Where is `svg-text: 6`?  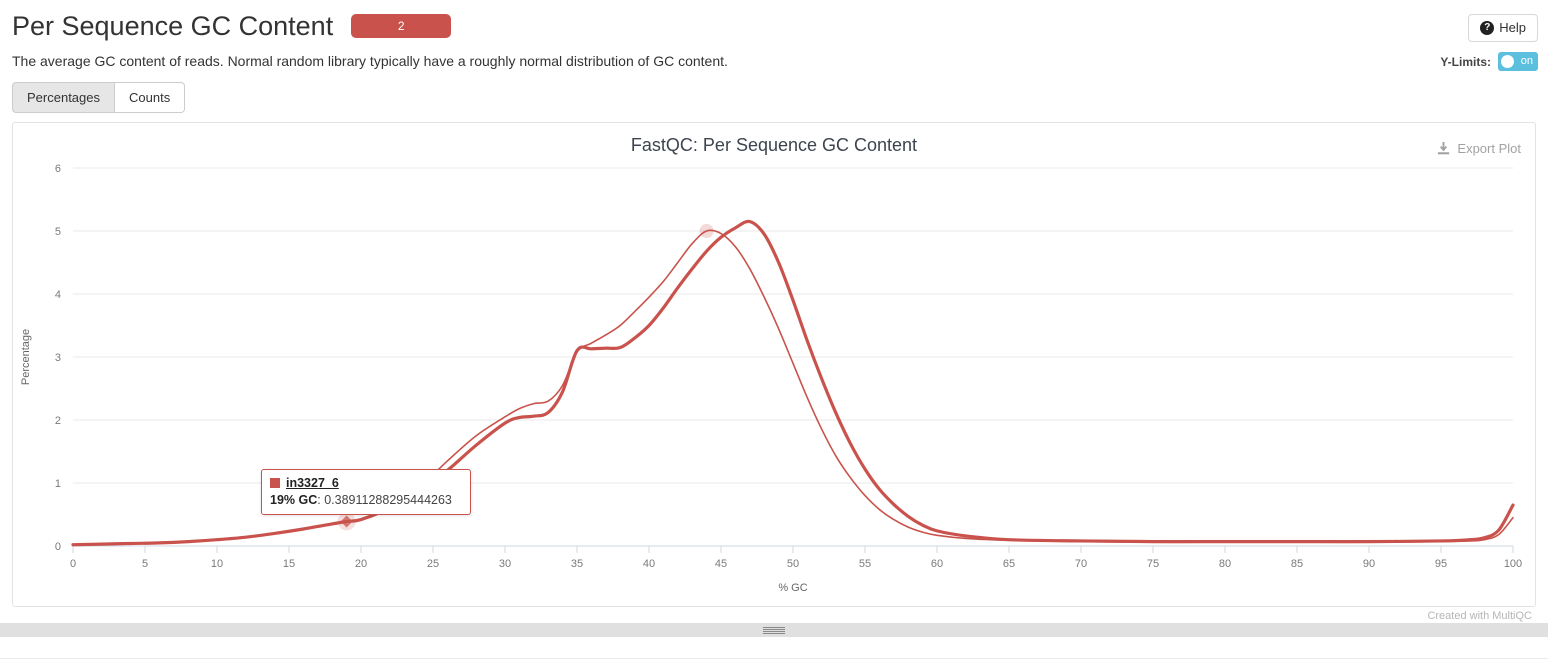
svg-text: 6 is located at coordinates (58, 169).